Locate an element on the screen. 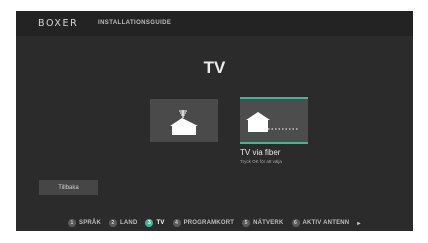  section-title: INSTALLATIONSGUIDE is located at coordinates (135, 23).